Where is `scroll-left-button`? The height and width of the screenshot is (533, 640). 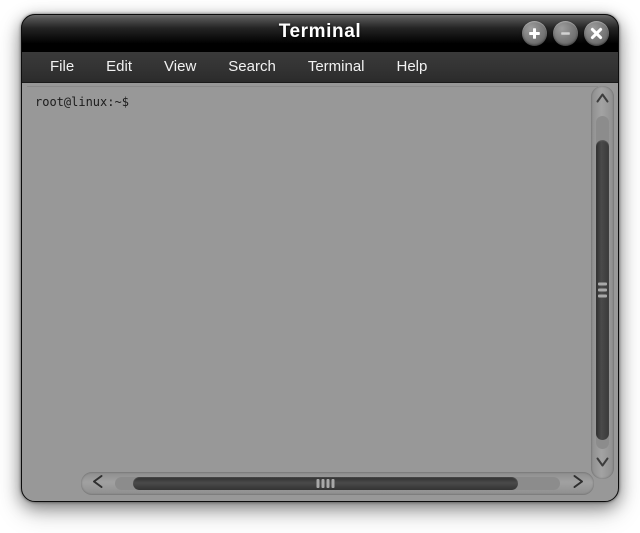
scroll-left-button is located at coordinates (98, 483).